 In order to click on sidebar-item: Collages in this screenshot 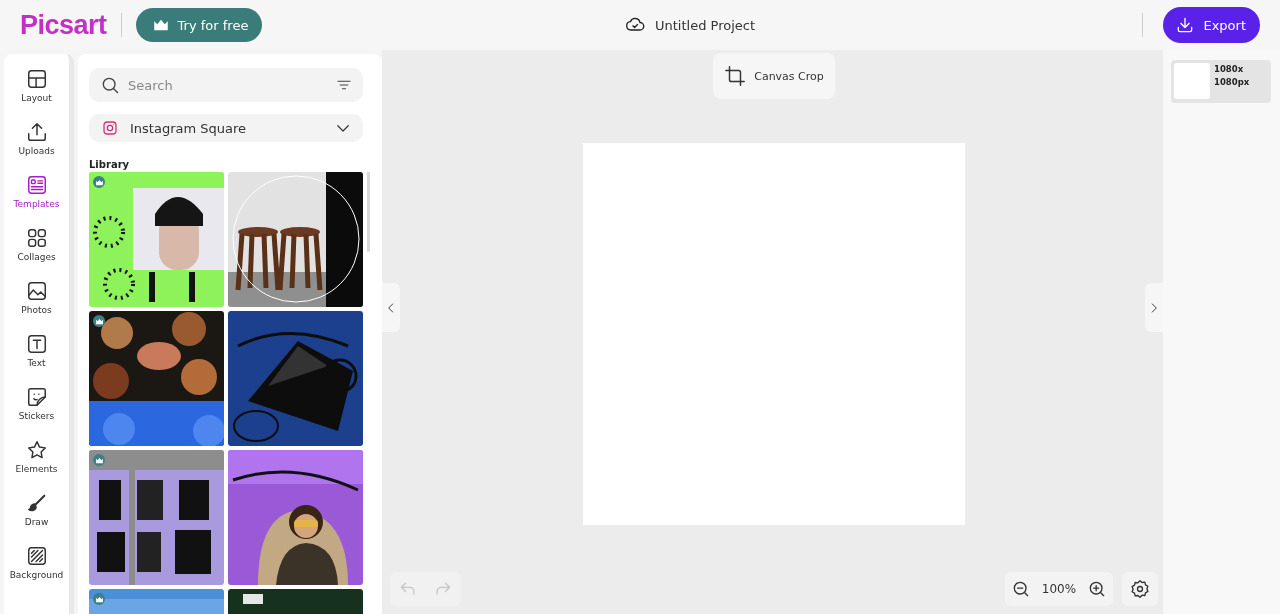, I will do `click(36, 246)`.